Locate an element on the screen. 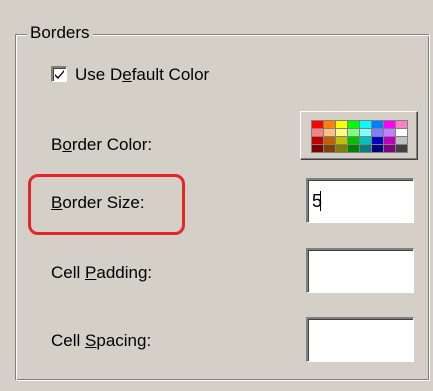  color-palette-icon is located at coordinates (359, 136).